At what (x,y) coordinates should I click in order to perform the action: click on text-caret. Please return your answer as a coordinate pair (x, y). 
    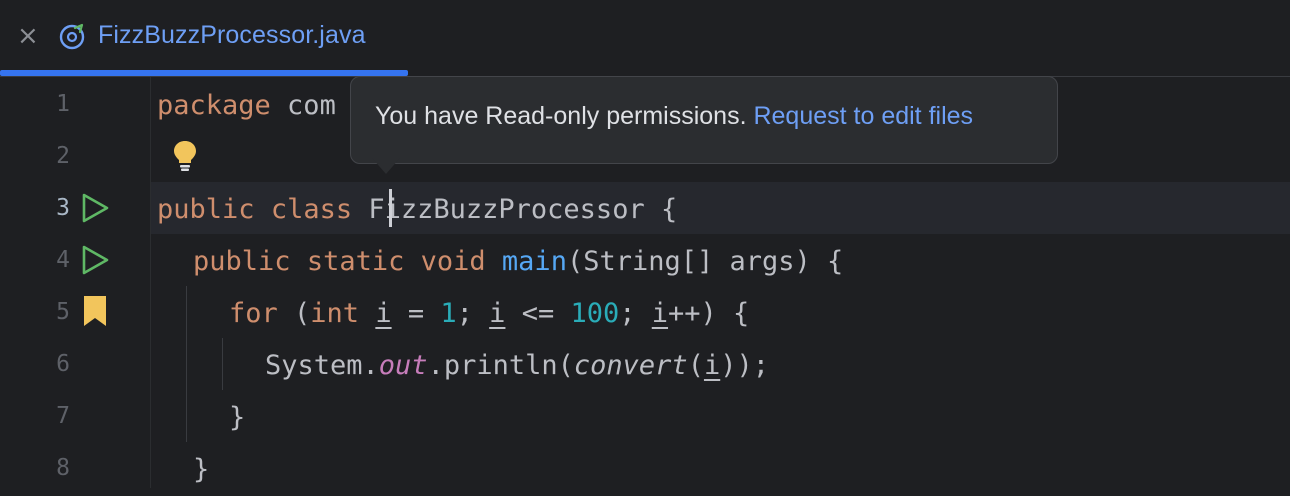
    Looking at the image, I should click on (390, 208).